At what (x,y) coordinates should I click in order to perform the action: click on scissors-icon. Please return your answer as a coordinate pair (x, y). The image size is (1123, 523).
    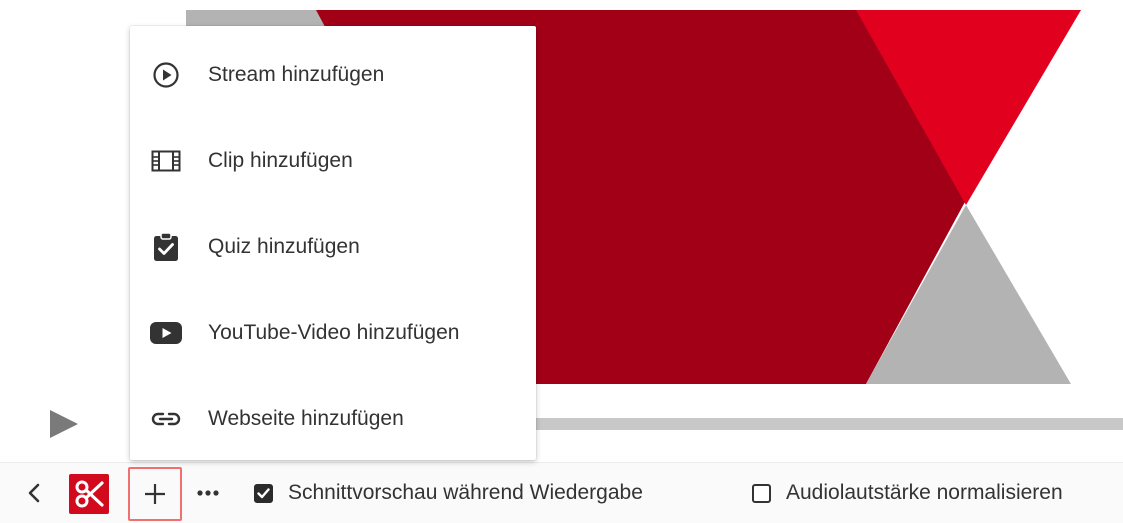
    Looking at the image, I should click on (89, 494).